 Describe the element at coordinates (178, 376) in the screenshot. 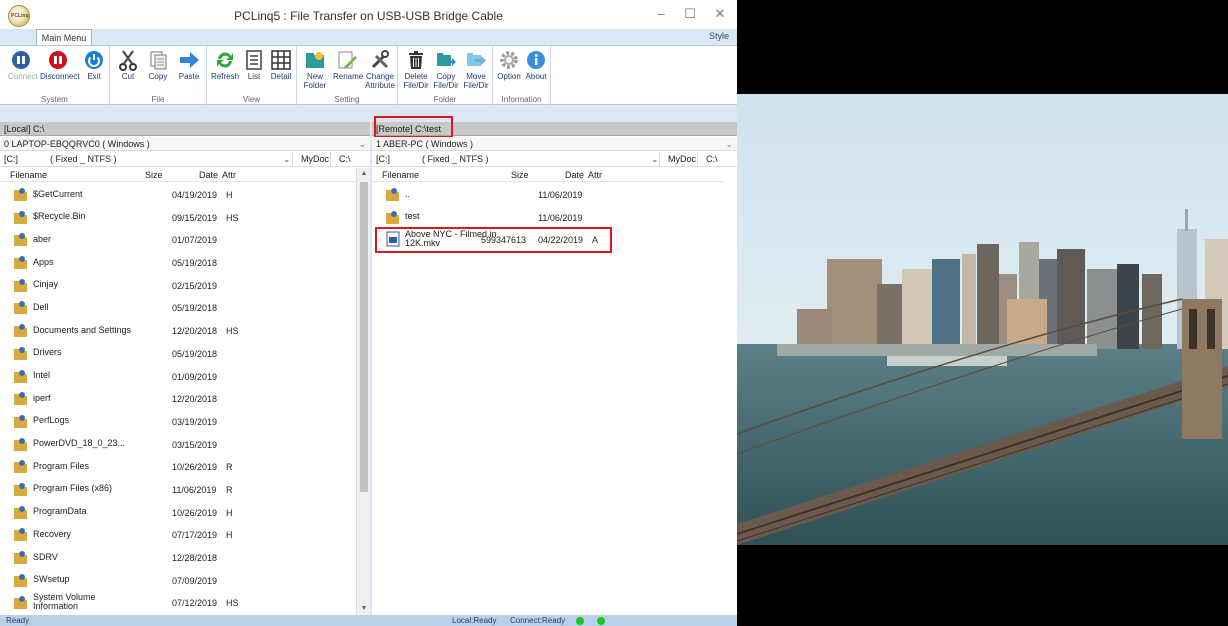

I see `file-row: Intel 01/09/2019` at that location.